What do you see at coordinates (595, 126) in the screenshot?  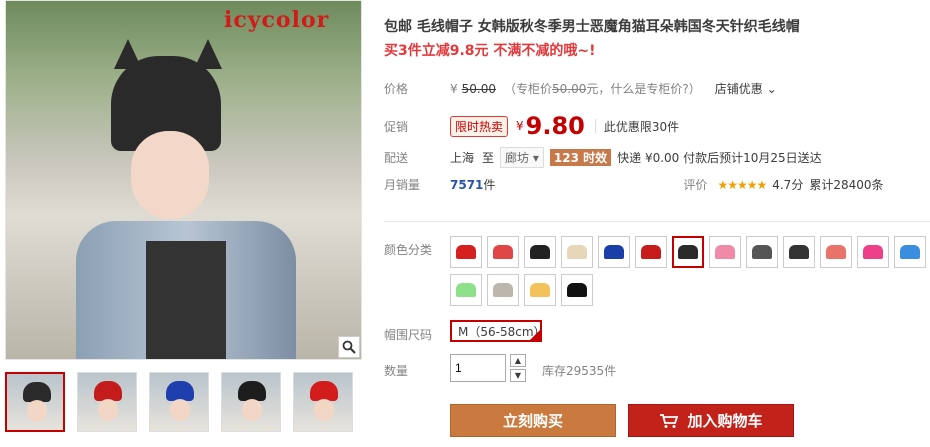 I see `divider` at bounding box center [595, 126].